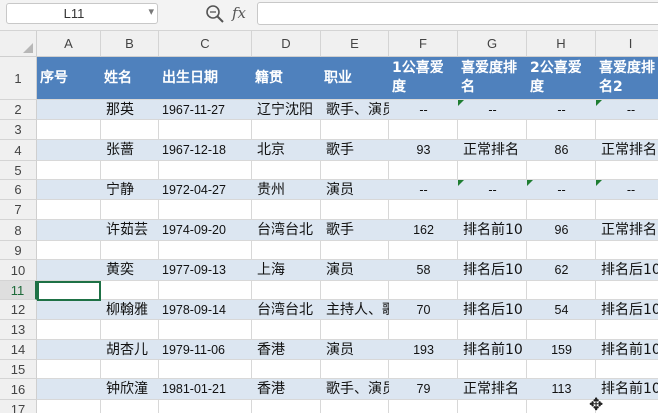  I want to click on active-cell-selection, so click(69, 291).